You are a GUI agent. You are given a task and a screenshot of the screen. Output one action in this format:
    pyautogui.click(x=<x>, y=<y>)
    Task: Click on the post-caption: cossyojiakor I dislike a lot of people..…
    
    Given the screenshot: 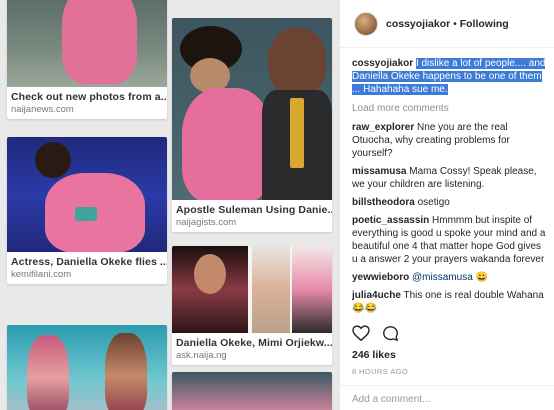 What is the action you would take?
    pyautogui.click(x=450, y=76)
    